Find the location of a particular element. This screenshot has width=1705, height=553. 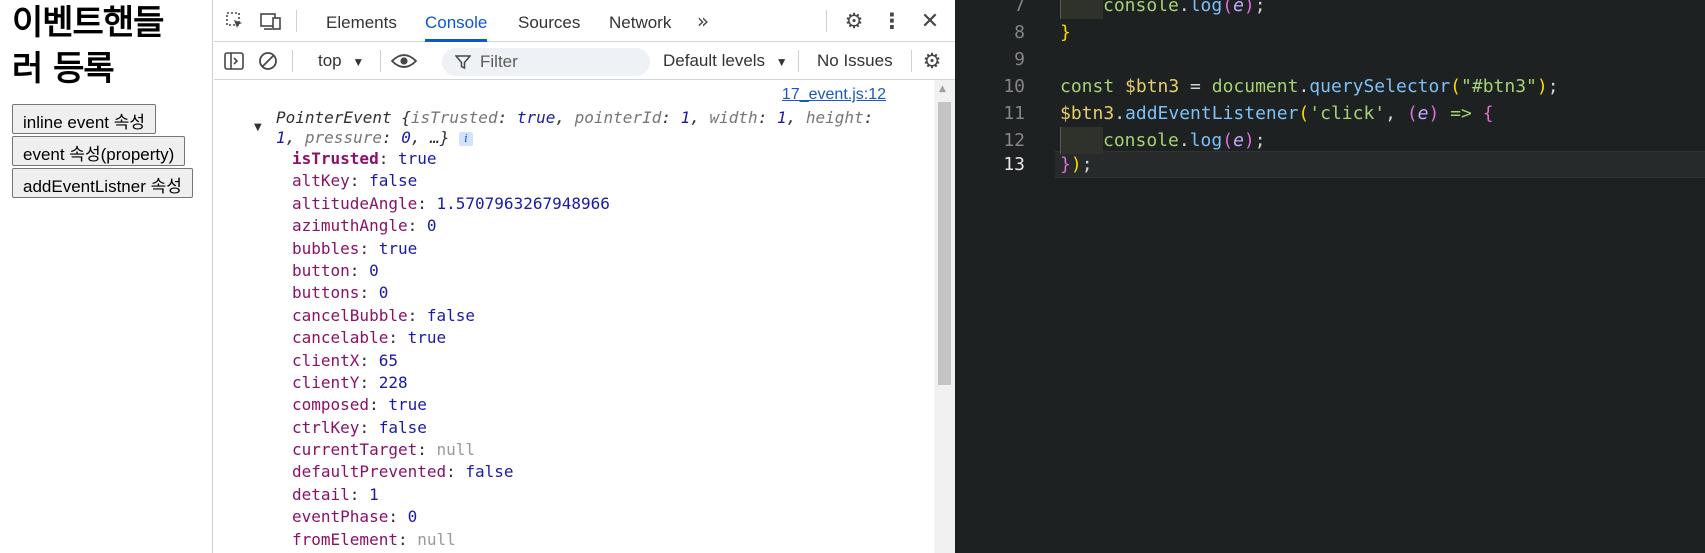

property-row: currentTarget: null is located at coordinates (451, 450).